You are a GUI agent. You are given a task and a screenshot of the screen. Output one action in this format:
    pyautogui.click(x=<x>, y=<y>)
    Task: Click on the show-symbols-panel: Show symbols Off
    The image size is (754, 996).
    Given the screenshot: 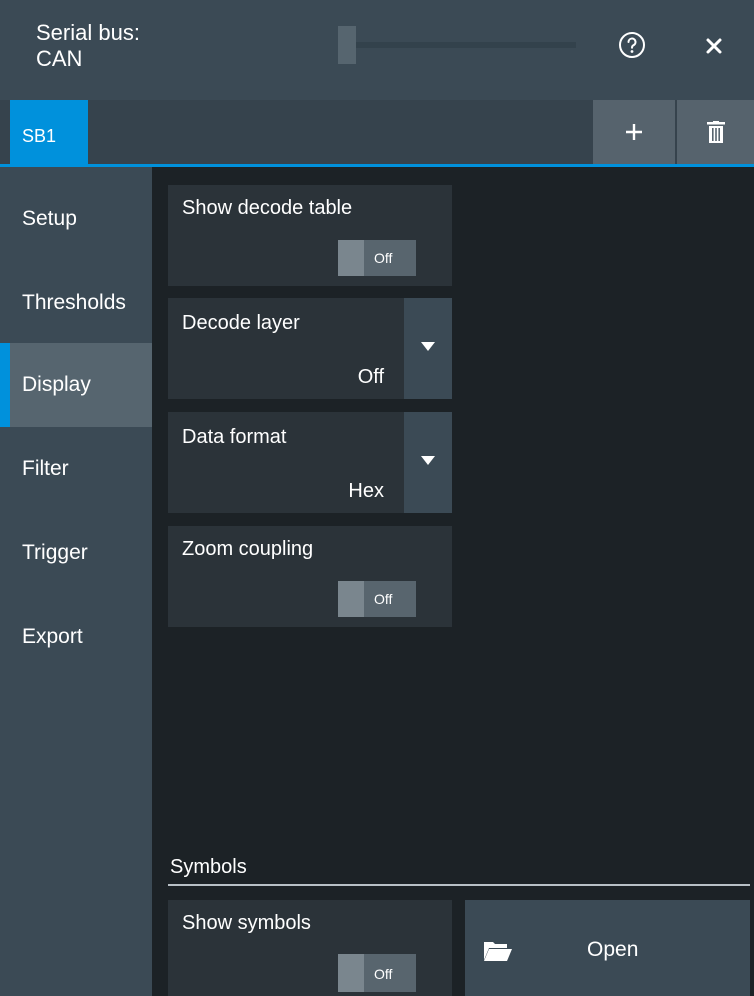 What is the action you would take?
    pyautogui.click(x=310, y=948)
    